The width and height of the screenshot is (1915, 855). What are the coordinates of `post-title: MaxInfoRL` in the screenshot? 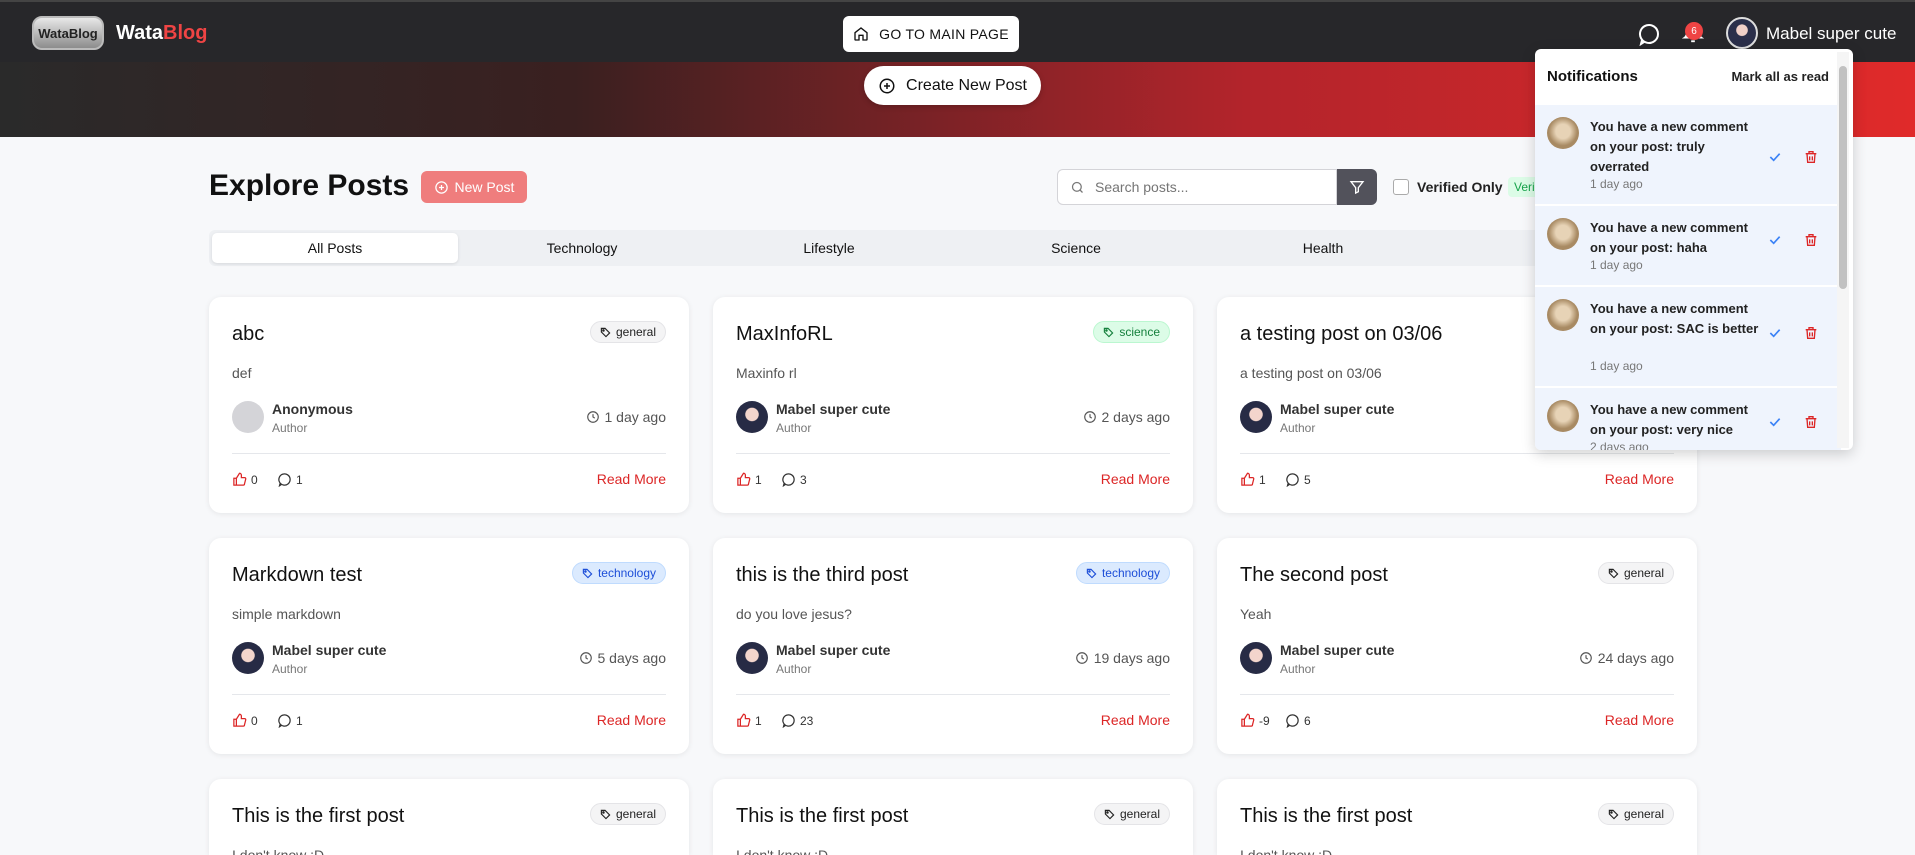 It's located at (784, 334).